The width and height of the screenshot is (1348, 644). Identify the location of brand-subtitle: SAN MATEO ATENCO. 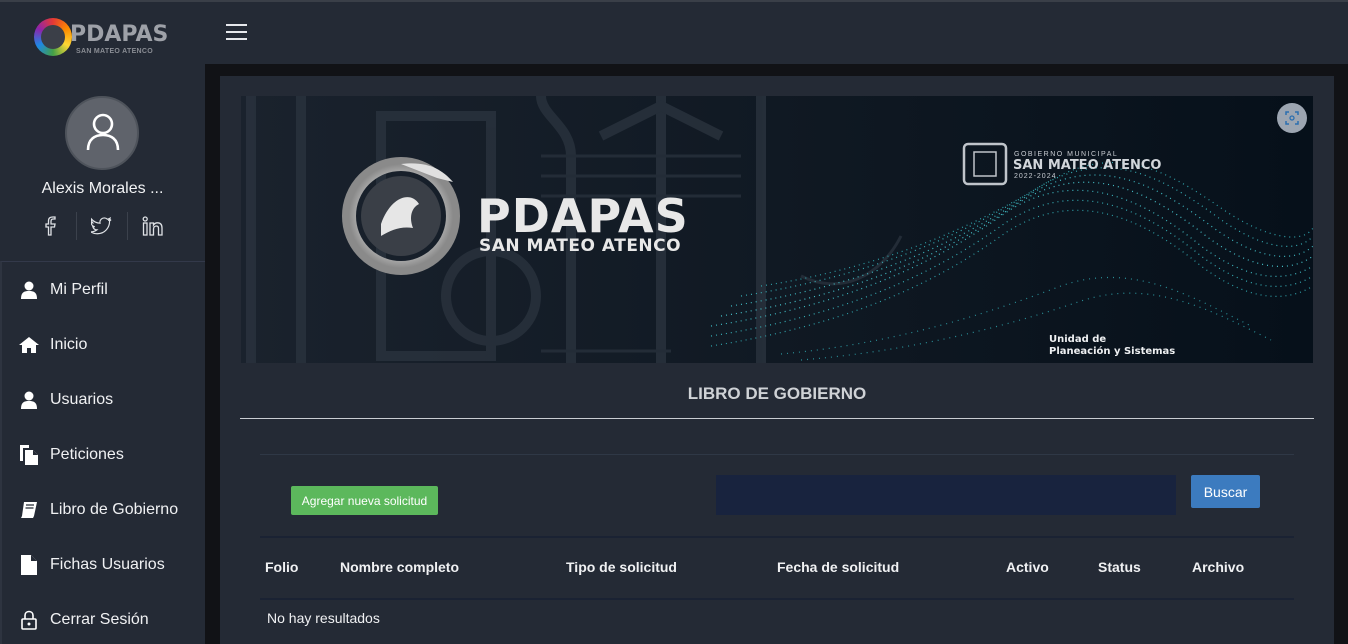
(115, 51).